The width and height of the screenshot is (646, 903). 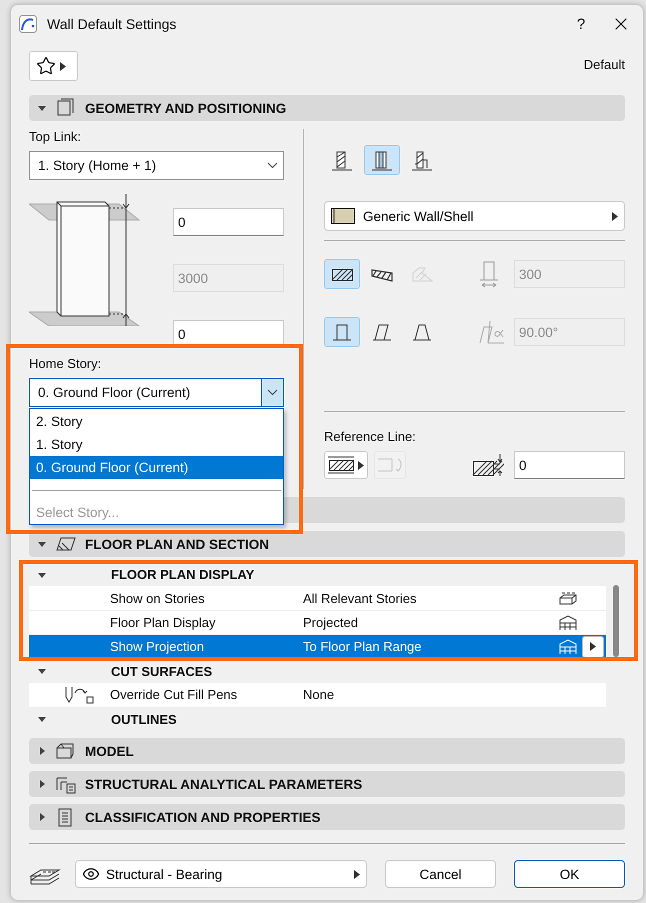 What do you see at coordinates (91, 874) in the screenshot?
I see `eye-icon` at bounding box center [91, 874].